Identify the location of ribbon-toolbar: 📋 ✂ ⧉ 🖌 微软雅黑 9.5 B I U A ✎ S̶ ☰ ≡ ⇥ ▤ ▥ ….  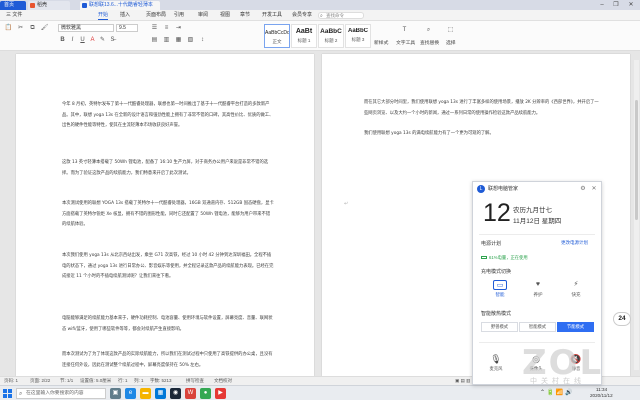
(320, 36).